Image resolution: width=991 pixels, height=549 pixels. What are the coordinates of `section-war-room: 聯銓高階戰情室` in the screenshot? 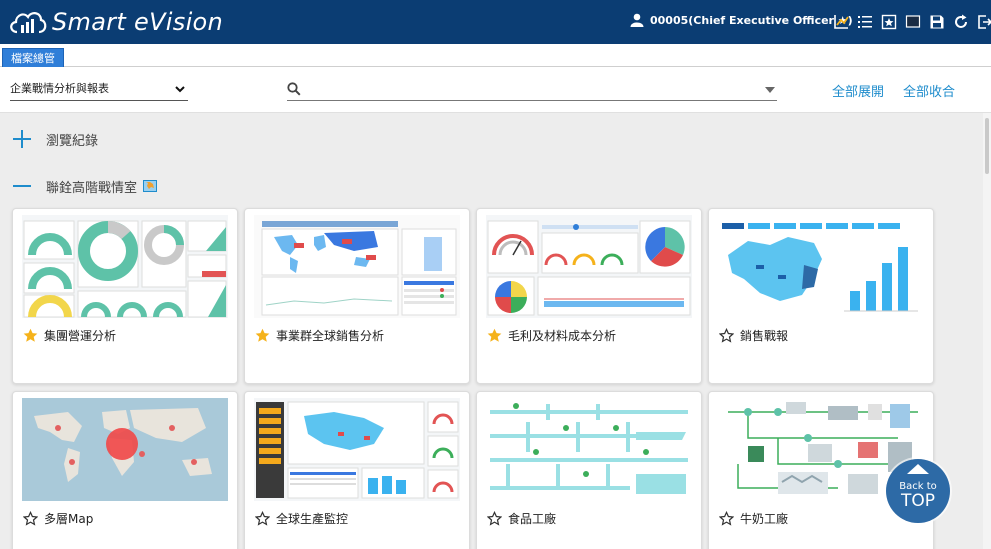 It's located at (85, 186).